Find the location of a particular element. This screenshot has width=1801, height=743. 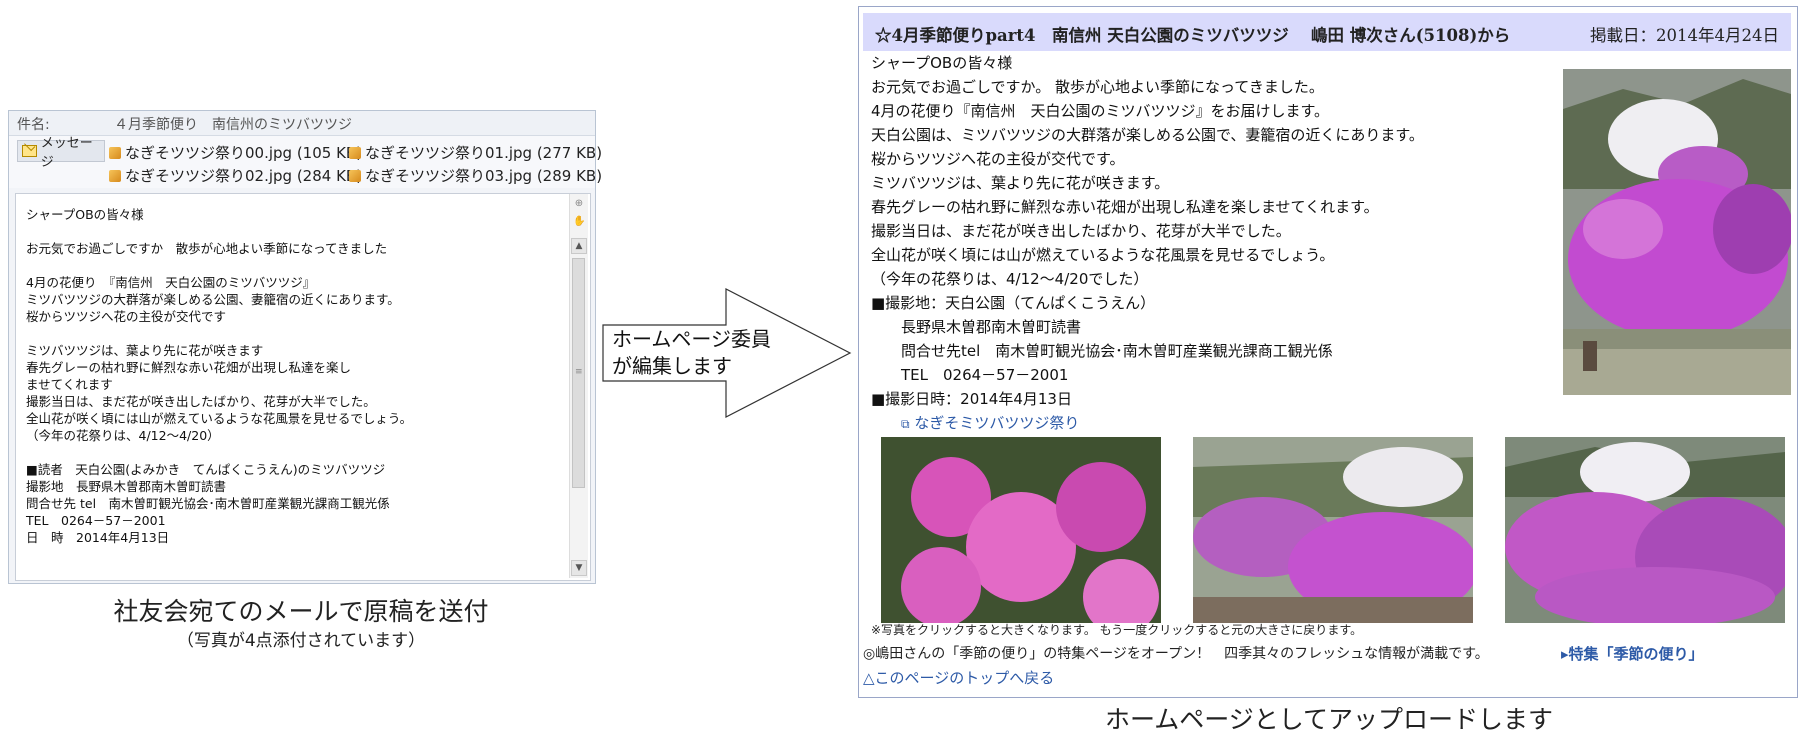

scroll-thumb: ≡ is located at coordinates (578, 373).